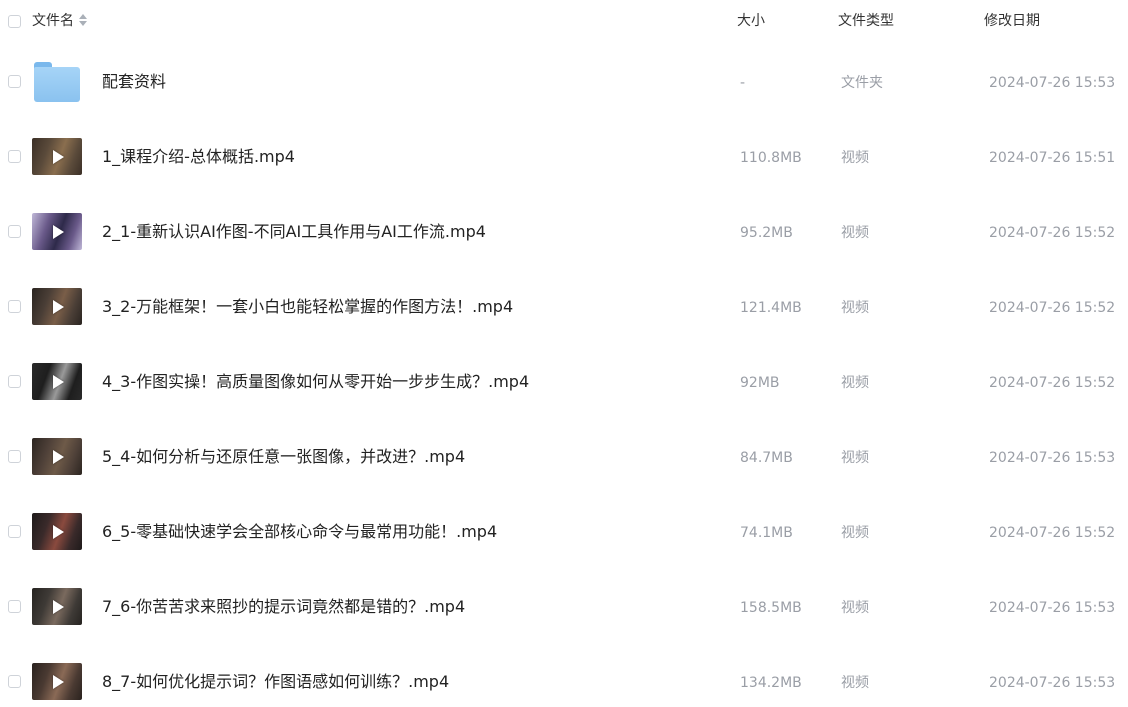 This screenshot has height=707, width=1128. Describe the element at coordinates (1052, 158) in the screenshot. I see `modified-date: 2024-07-26 15:51` at that location.